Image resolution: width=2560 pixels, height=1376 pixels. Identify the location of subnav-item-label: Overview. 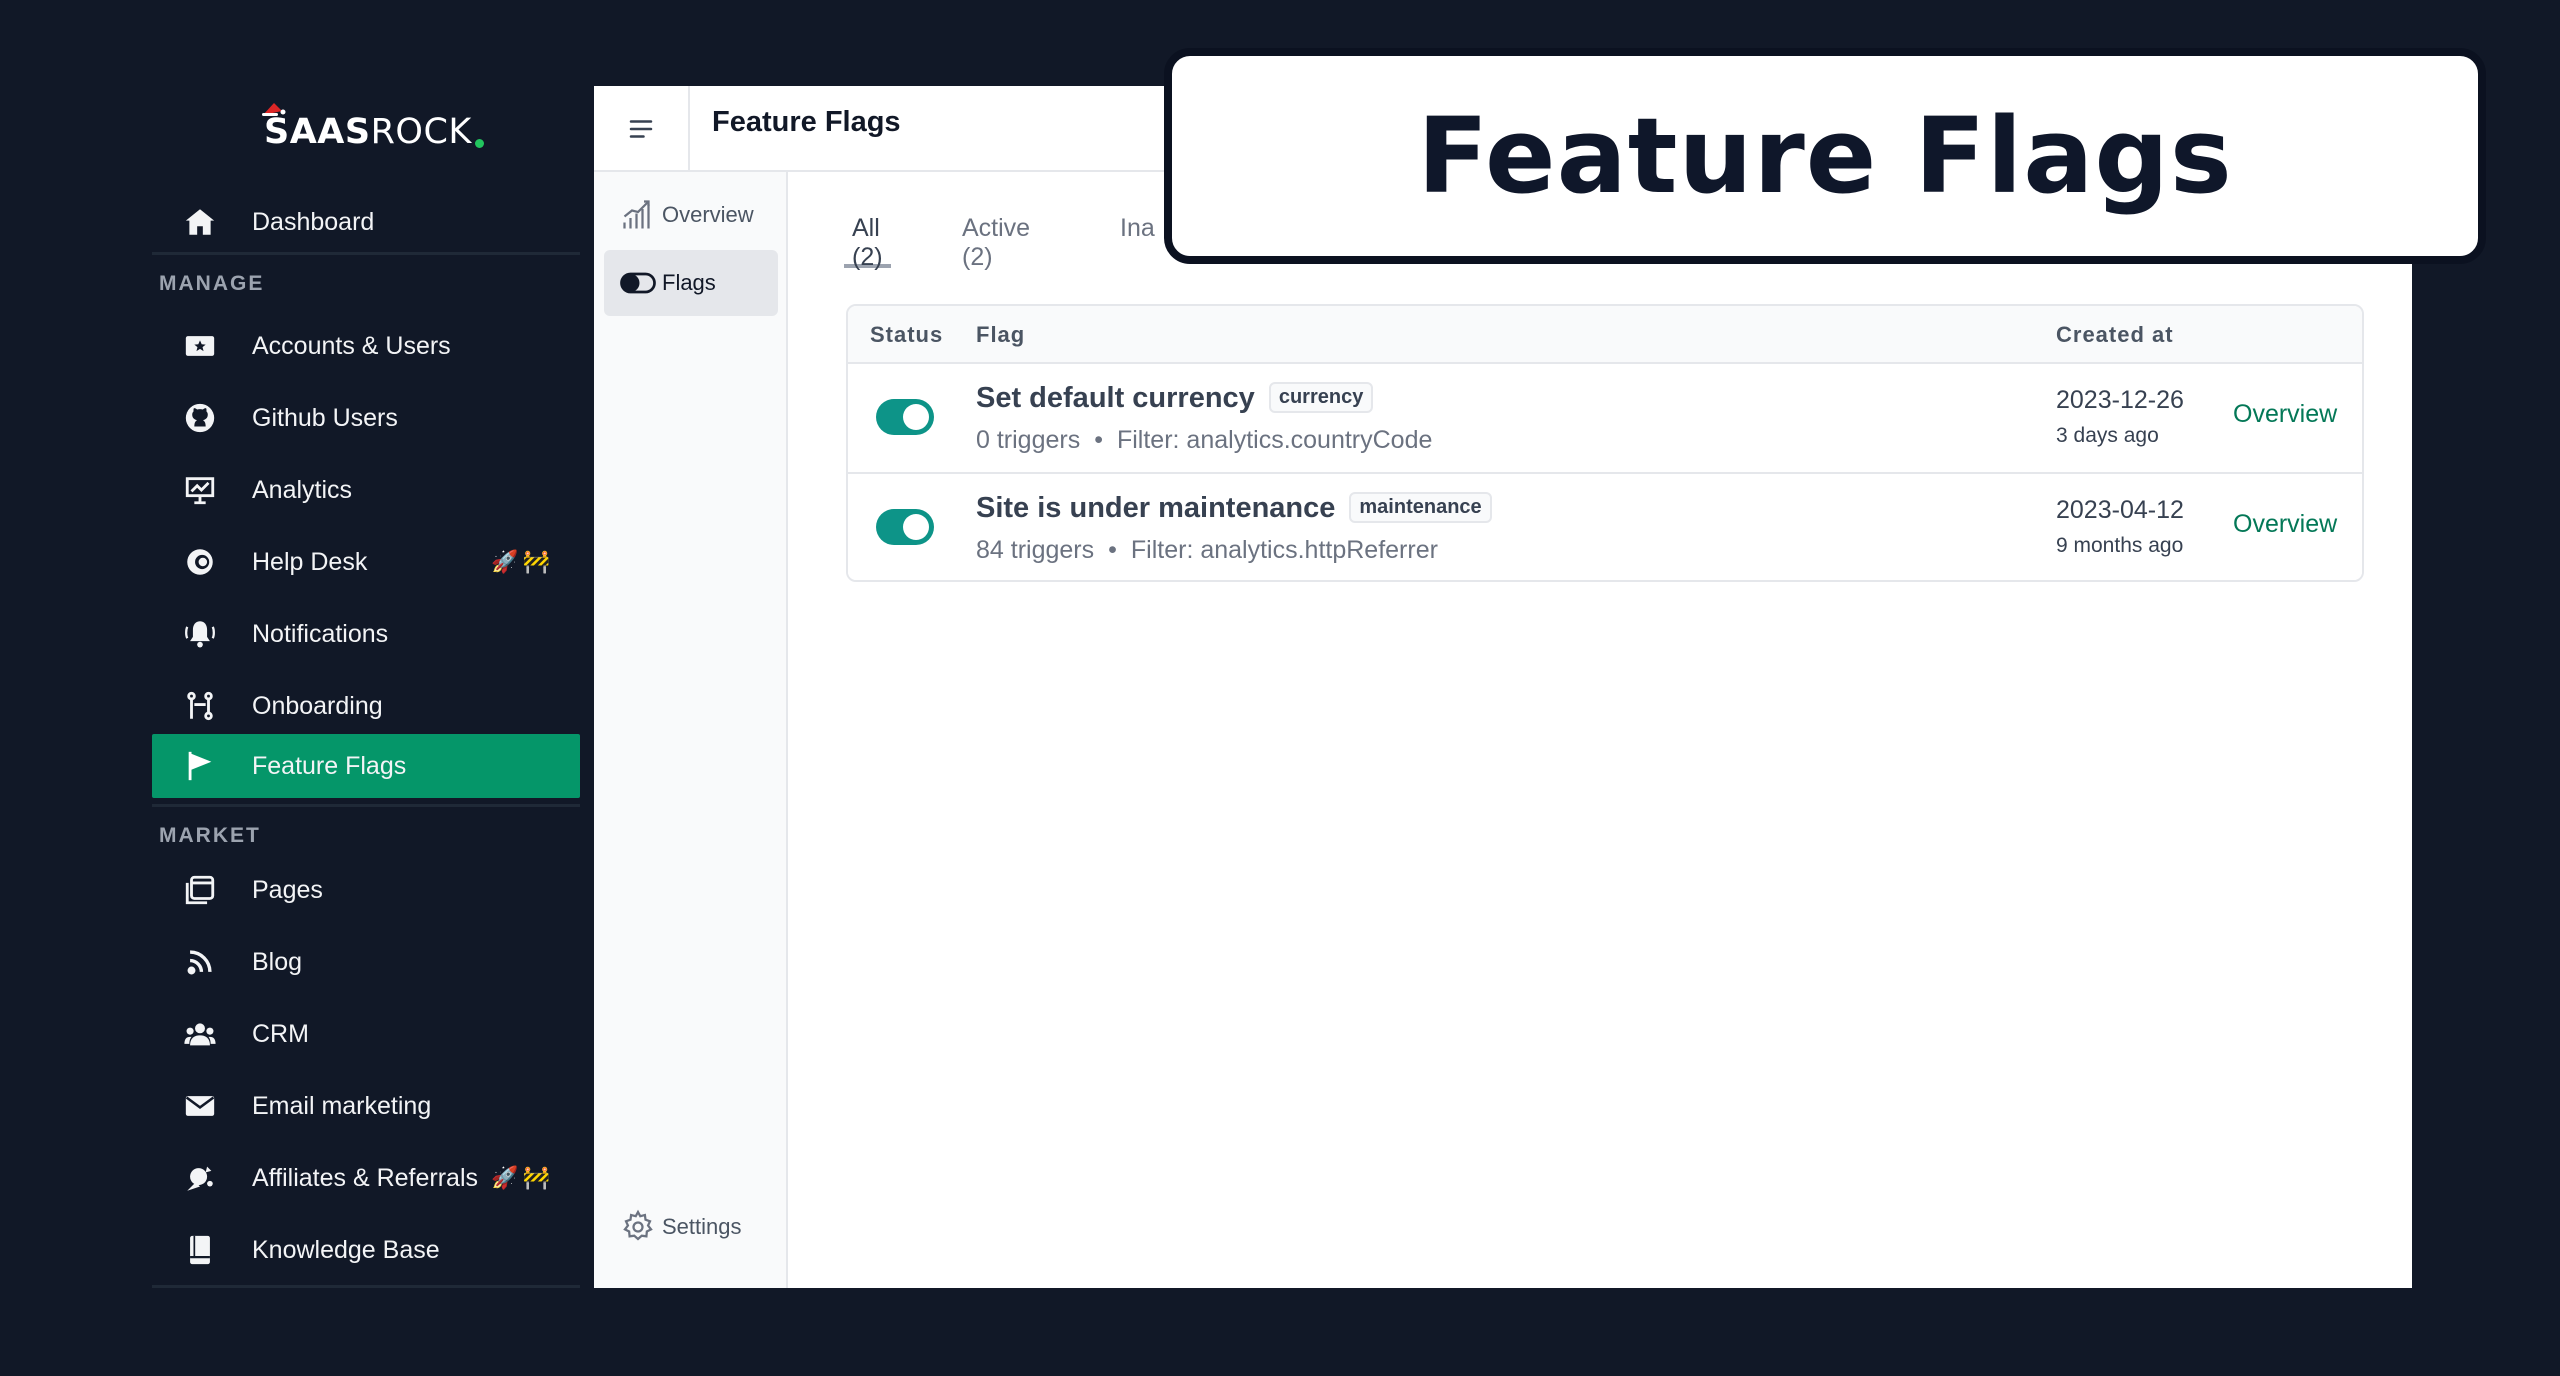
(708, 214).